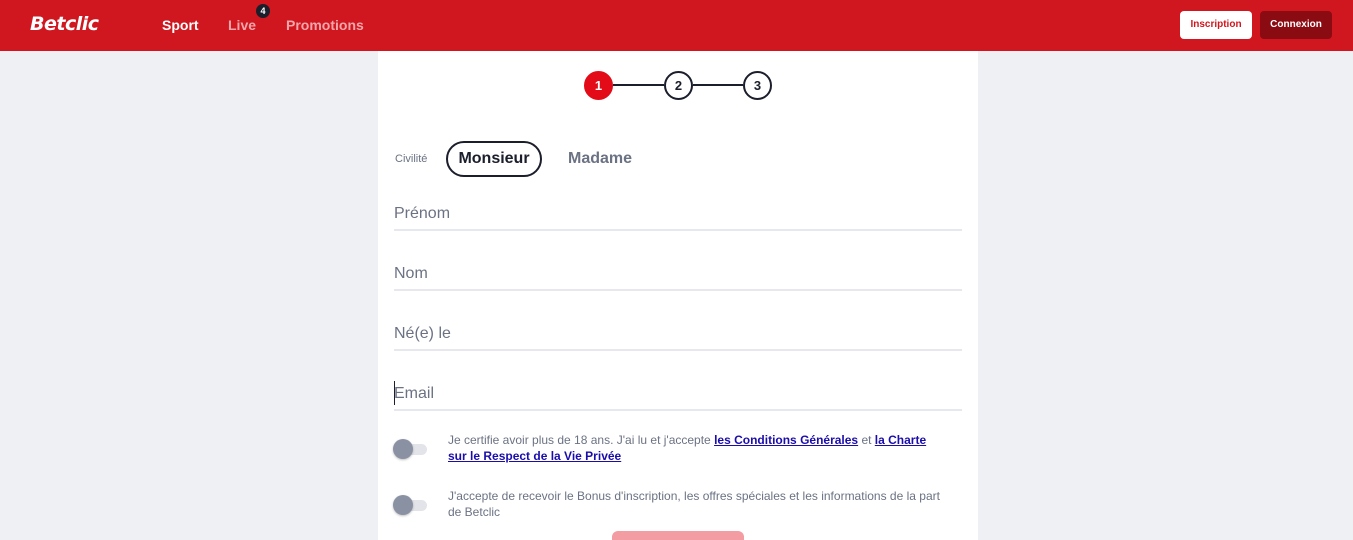  Describe the element at coordinates (1216, 25) in the screenshot. I see `inscription-button: Inscription` at that location.